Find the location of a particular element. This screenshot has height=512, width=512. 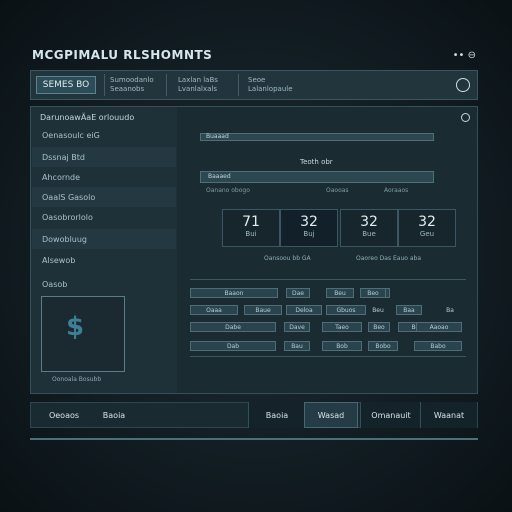

sidebar-item-6: Dowobluug is located at coordinates (104, 239).